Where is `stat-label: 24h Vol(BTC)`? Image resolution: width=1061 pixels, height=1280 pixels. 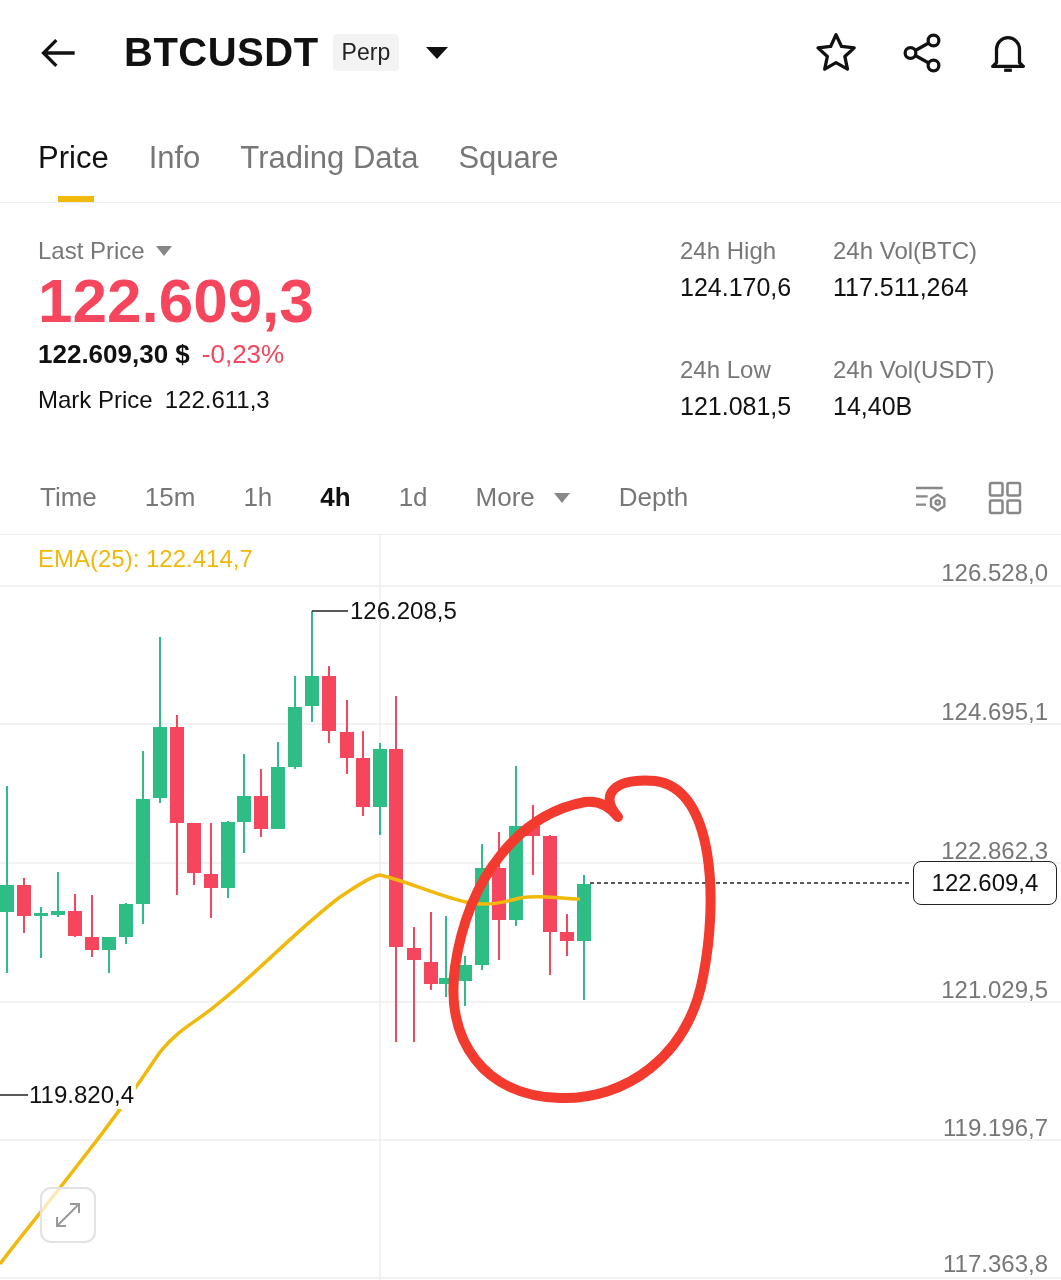
stat-label: 24h Vol(BTC) is located at coordinates (906, 251).